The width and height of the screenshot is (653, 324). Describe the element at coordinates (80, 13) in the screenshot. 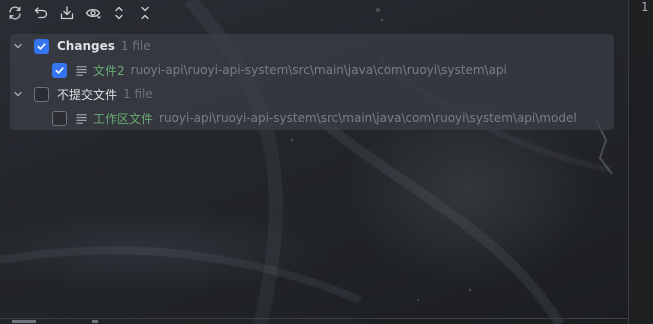

I see `changes-toolbar` at that location.